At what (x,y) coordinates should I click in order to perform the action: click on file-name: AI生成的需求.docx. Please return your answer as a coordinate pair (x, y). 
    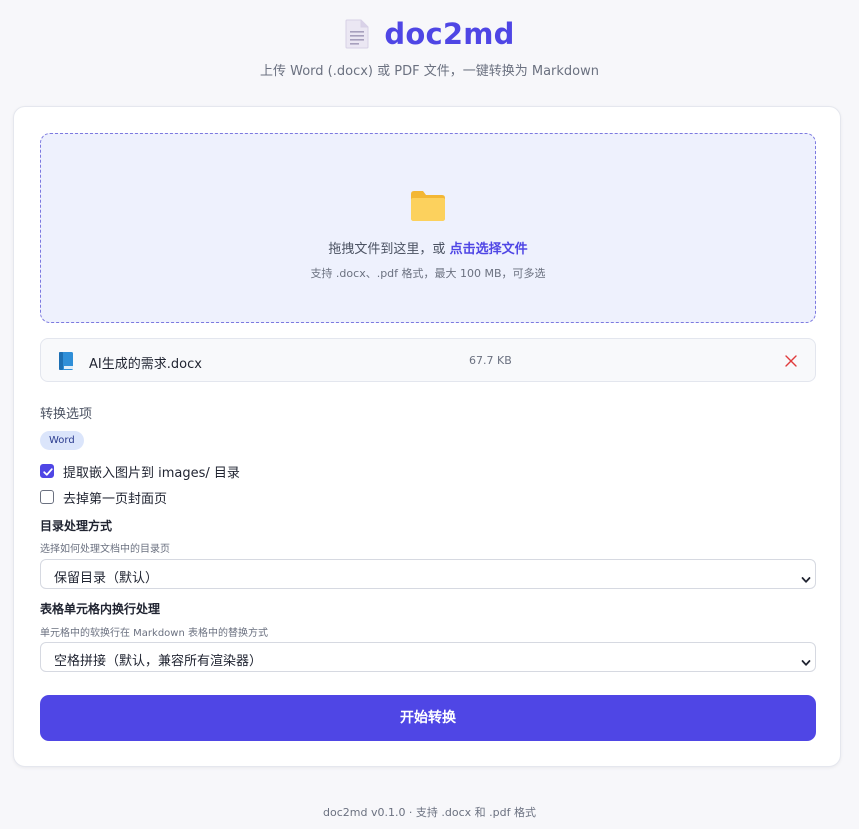
    Looking at the image, I should click on (145, 364).